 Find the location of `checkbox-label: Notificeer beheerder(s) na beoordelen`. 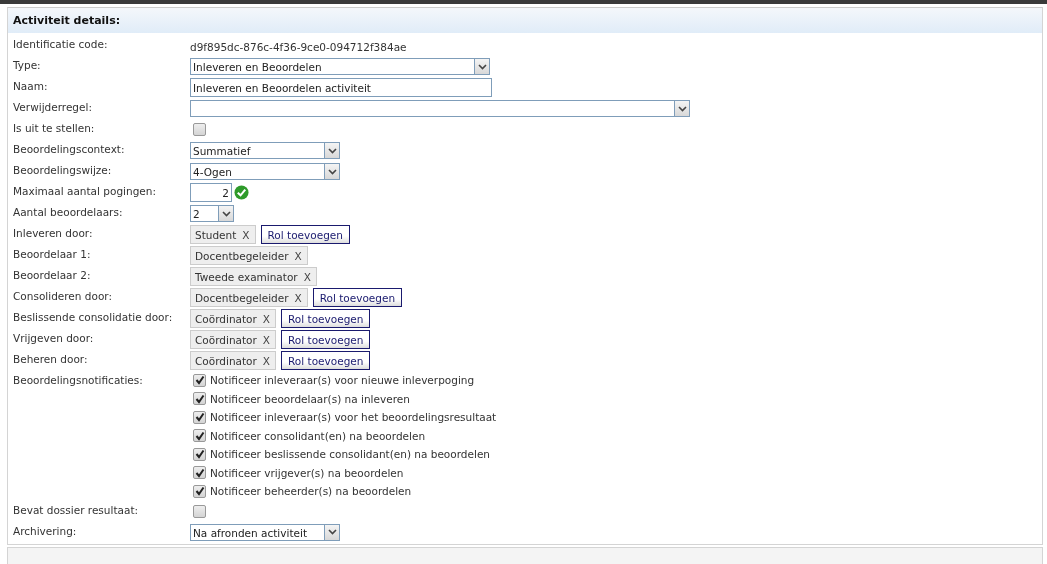

checkbox-label: Notificeer beheerder(s) na beoordelen is located at coordinates (311, 491).